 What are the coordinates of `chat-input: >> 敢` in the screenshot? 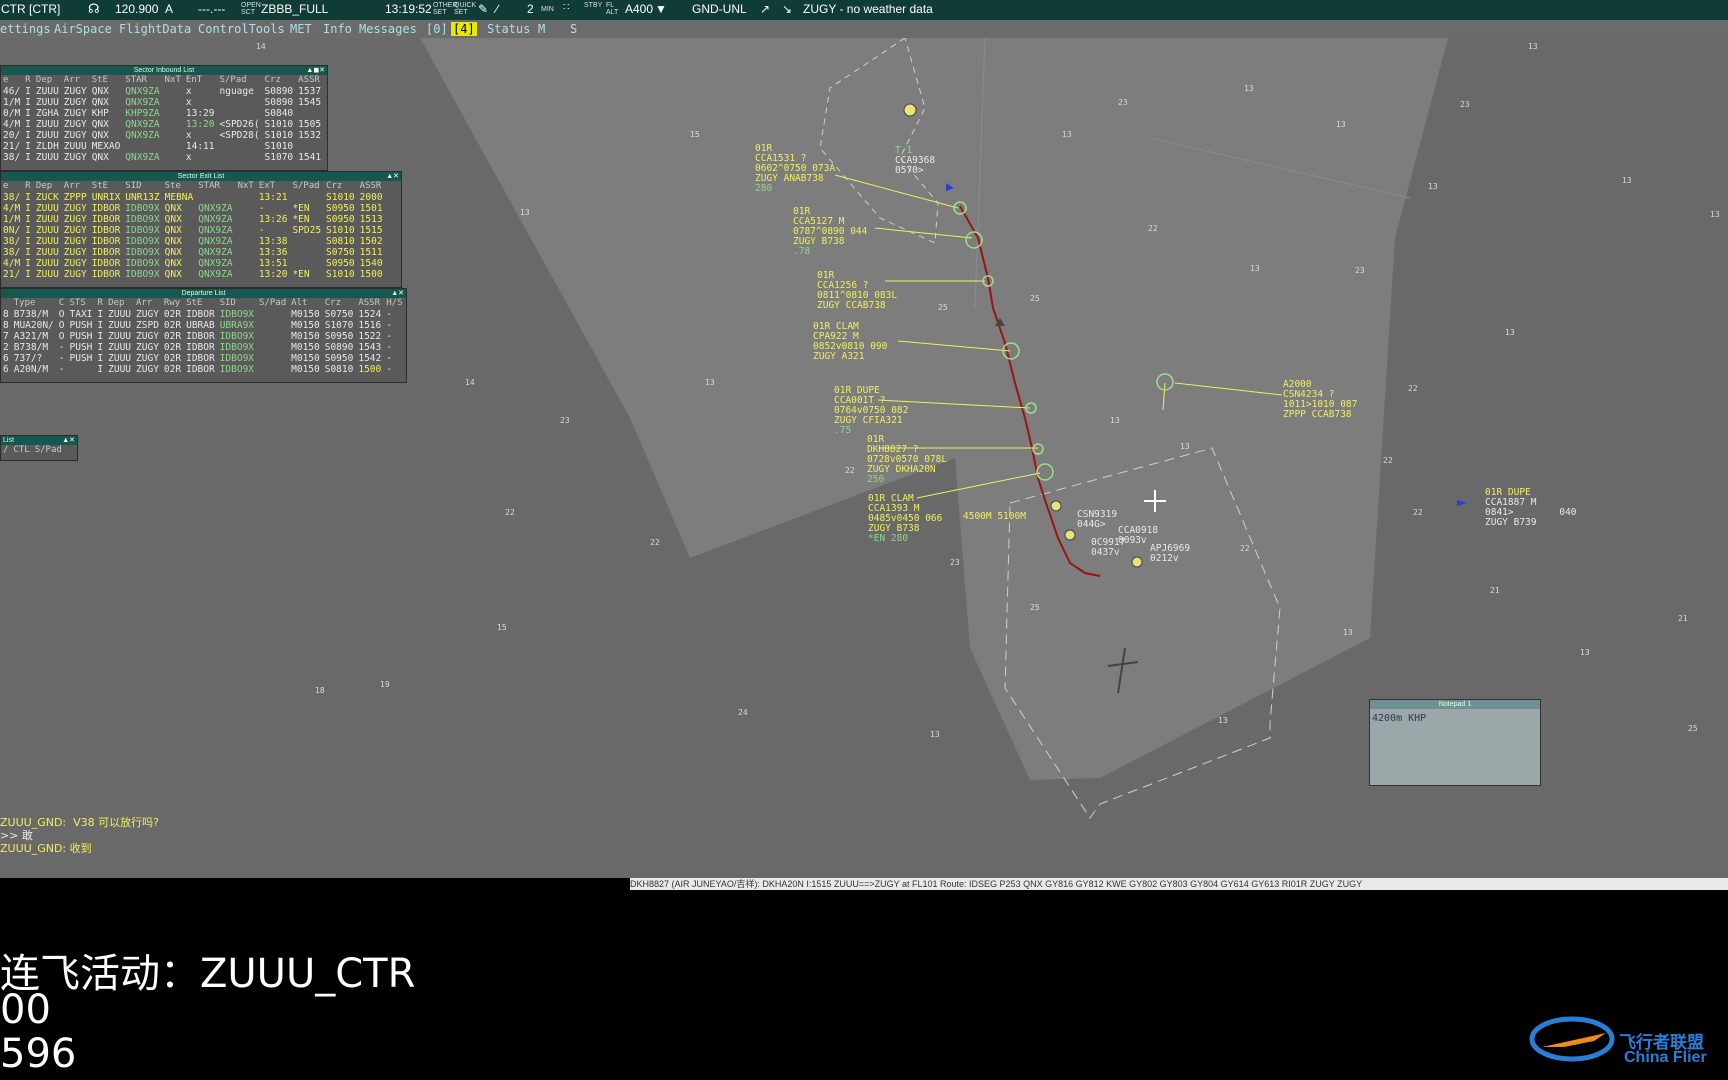 It's located at (16, 835).